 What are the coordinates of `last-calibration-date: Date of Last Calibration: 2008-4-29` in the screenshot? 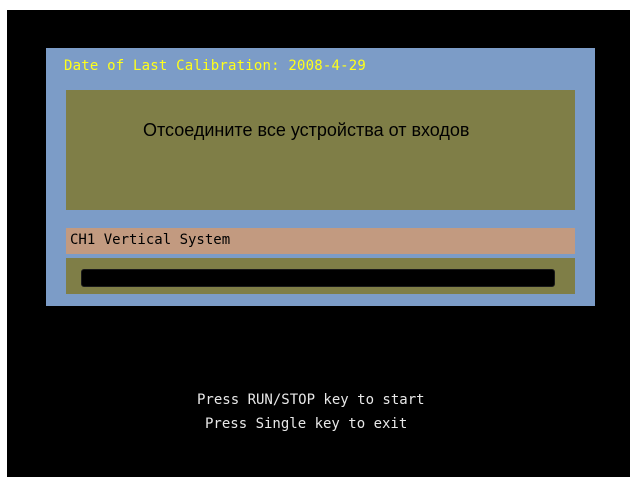 It's located at (215, 66).